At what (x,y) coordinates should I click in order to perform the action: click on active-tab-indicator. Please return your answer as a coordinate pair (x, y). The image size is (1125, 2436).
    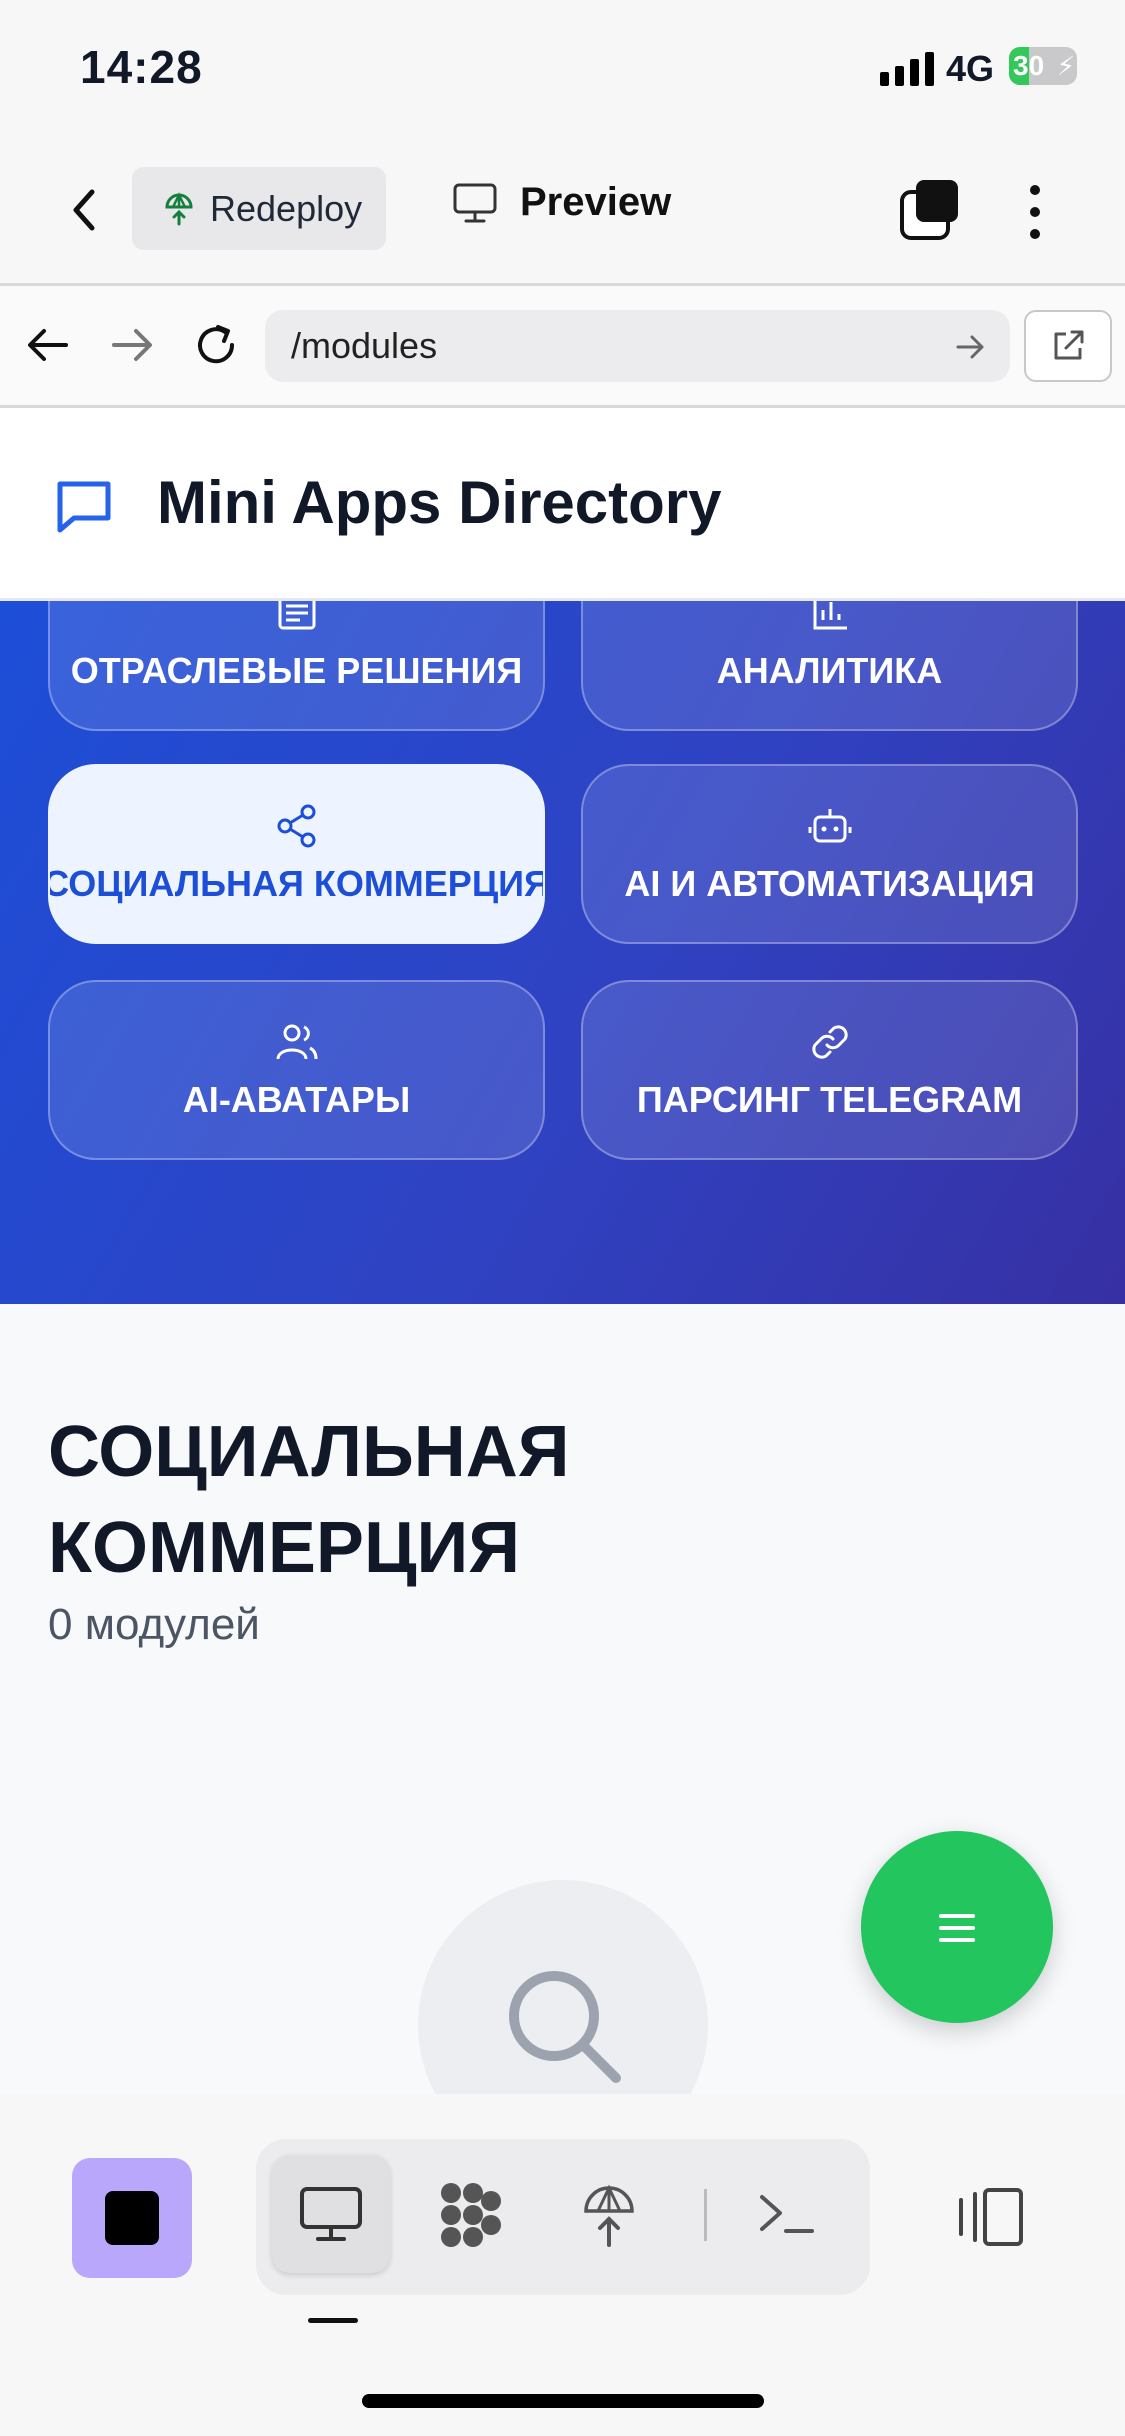
    Looking at the image, I should click on (333, 2320).